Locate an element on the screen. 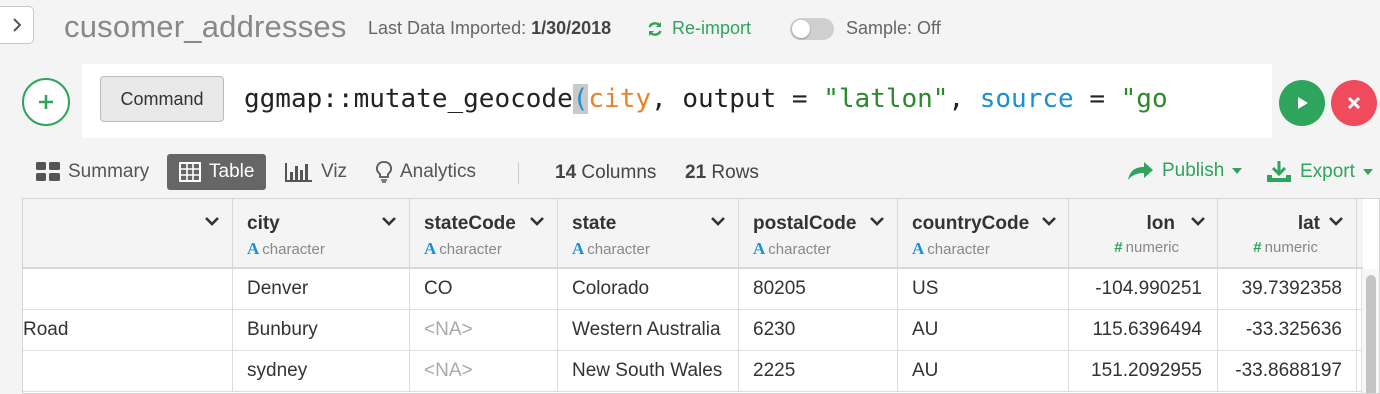  export-button: Export is located at coordinates (1319, 172).